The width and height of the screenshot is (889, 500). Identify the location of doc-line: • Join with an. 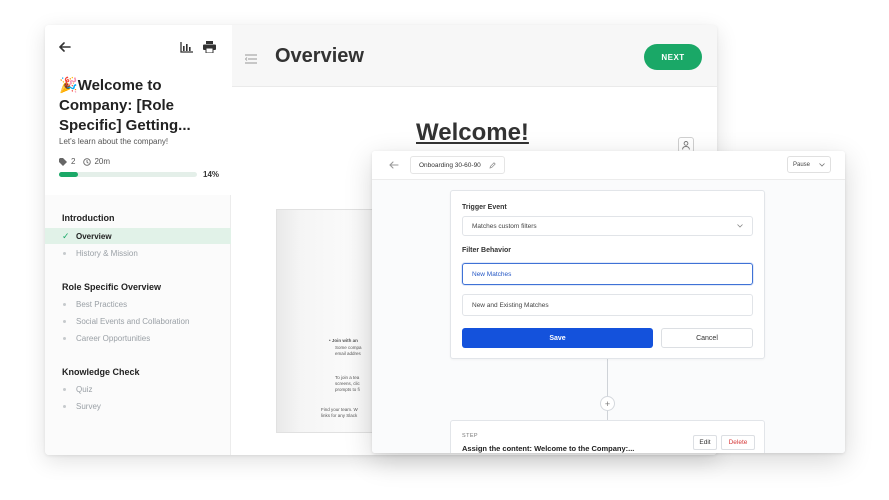
(343, 340).